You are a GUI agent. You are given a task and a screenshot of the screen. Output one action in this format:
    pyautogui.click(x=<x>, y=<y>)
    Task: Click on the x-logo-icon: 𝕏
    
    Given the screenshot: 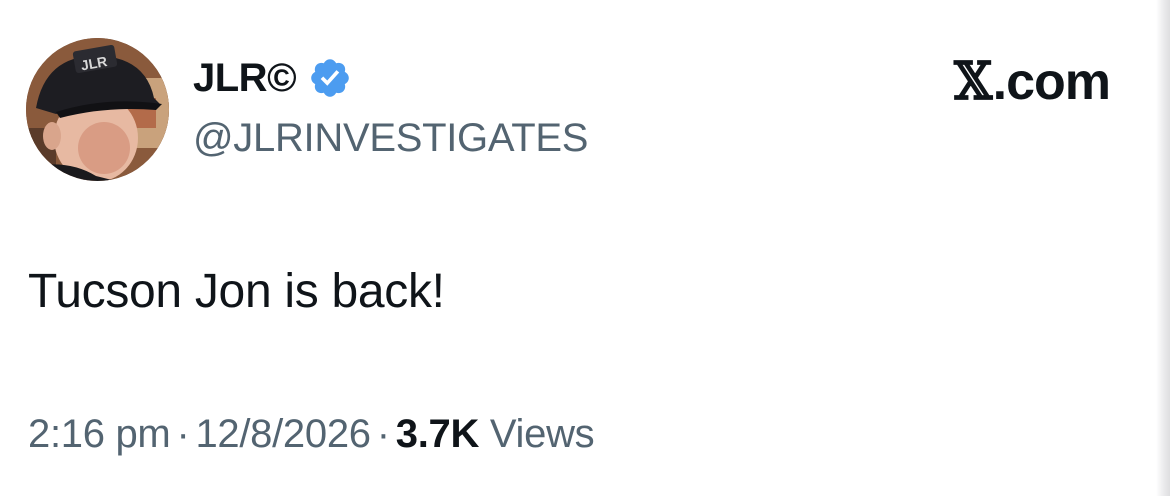 What is the action you would take?
    pyautogui.click(x=973, y=81)
    